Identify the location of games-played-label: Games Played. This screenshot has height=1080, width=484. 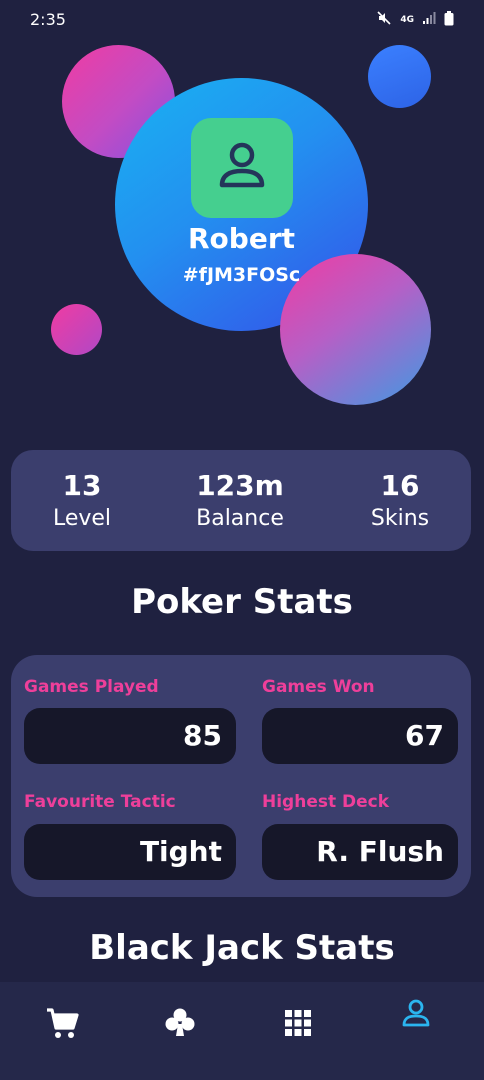
(91, 687).